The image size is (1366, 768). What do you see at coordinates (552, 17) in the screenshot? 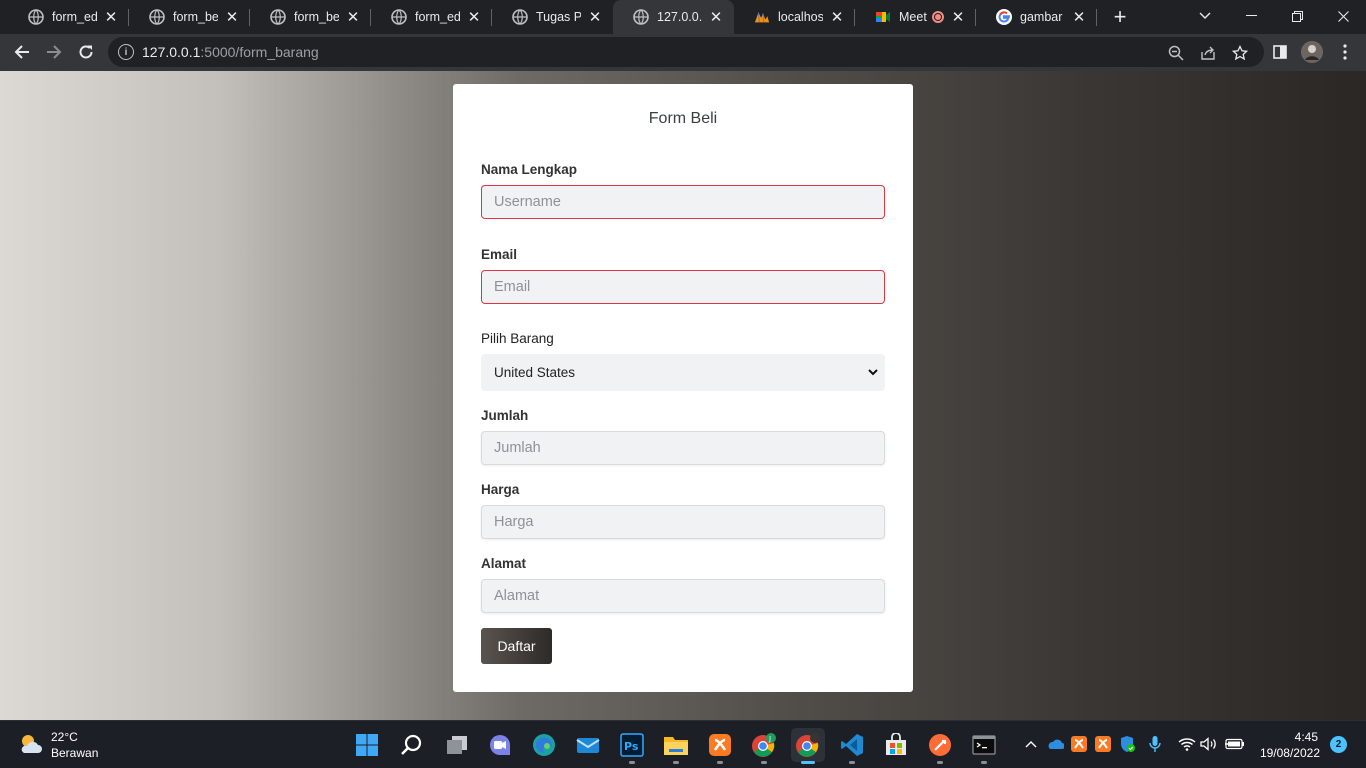
I see `browser-tab: Tugas Pem ✕` at bounding box center [552, 17].